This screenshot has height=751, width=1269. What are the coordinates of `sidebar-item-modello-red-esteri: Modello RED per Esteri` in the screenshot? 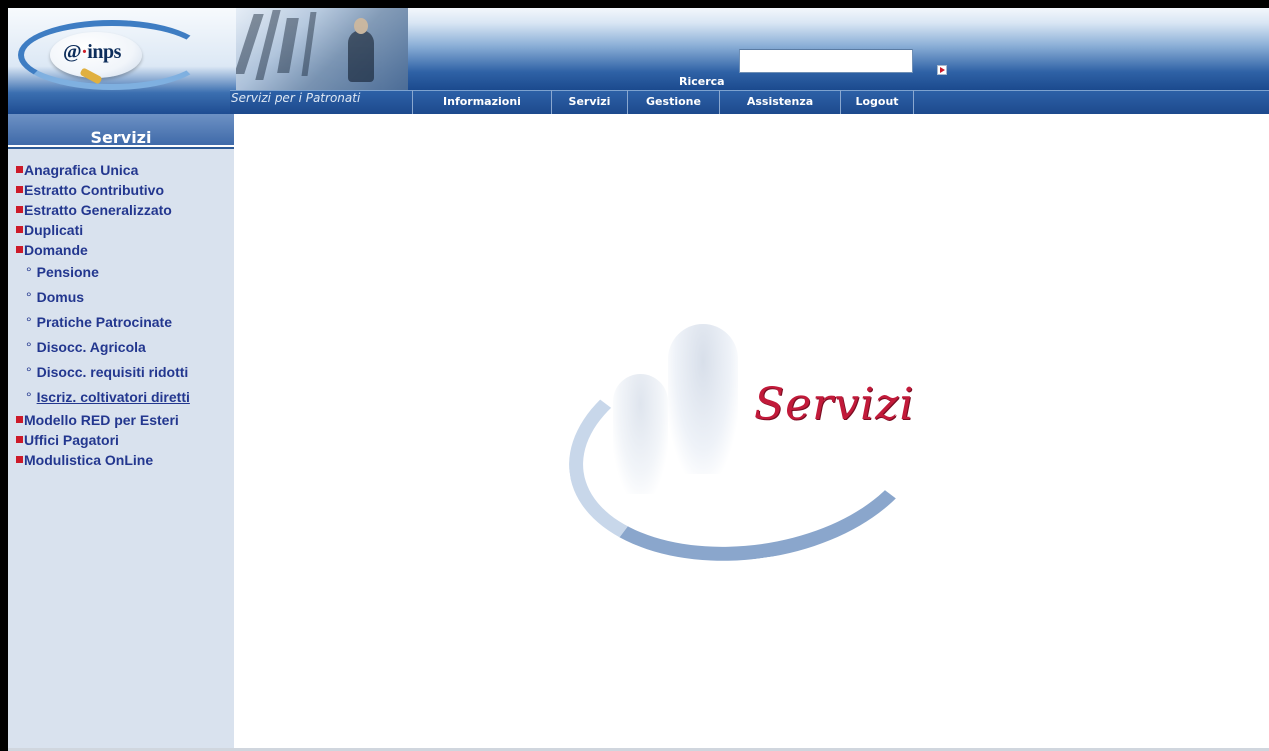 It's located at (121, 420).